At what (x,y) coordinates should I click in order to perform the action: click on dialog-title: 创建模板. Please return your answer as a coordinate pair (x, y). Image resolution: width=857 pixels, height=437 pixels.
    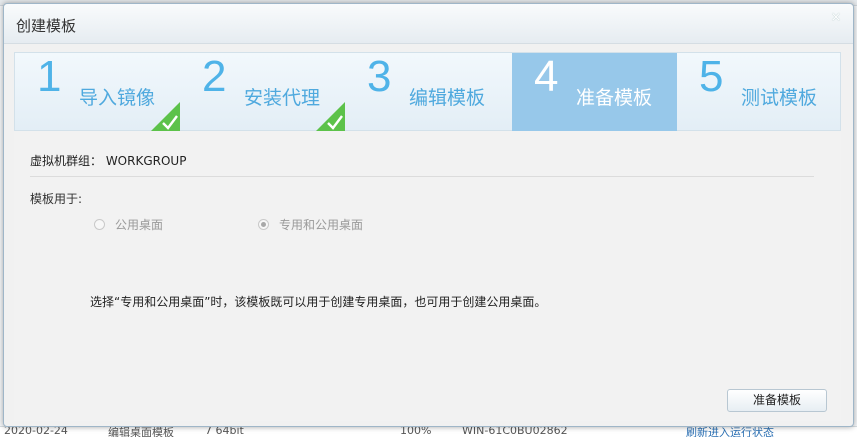
    Looking at the image, I should click on (46, 26).